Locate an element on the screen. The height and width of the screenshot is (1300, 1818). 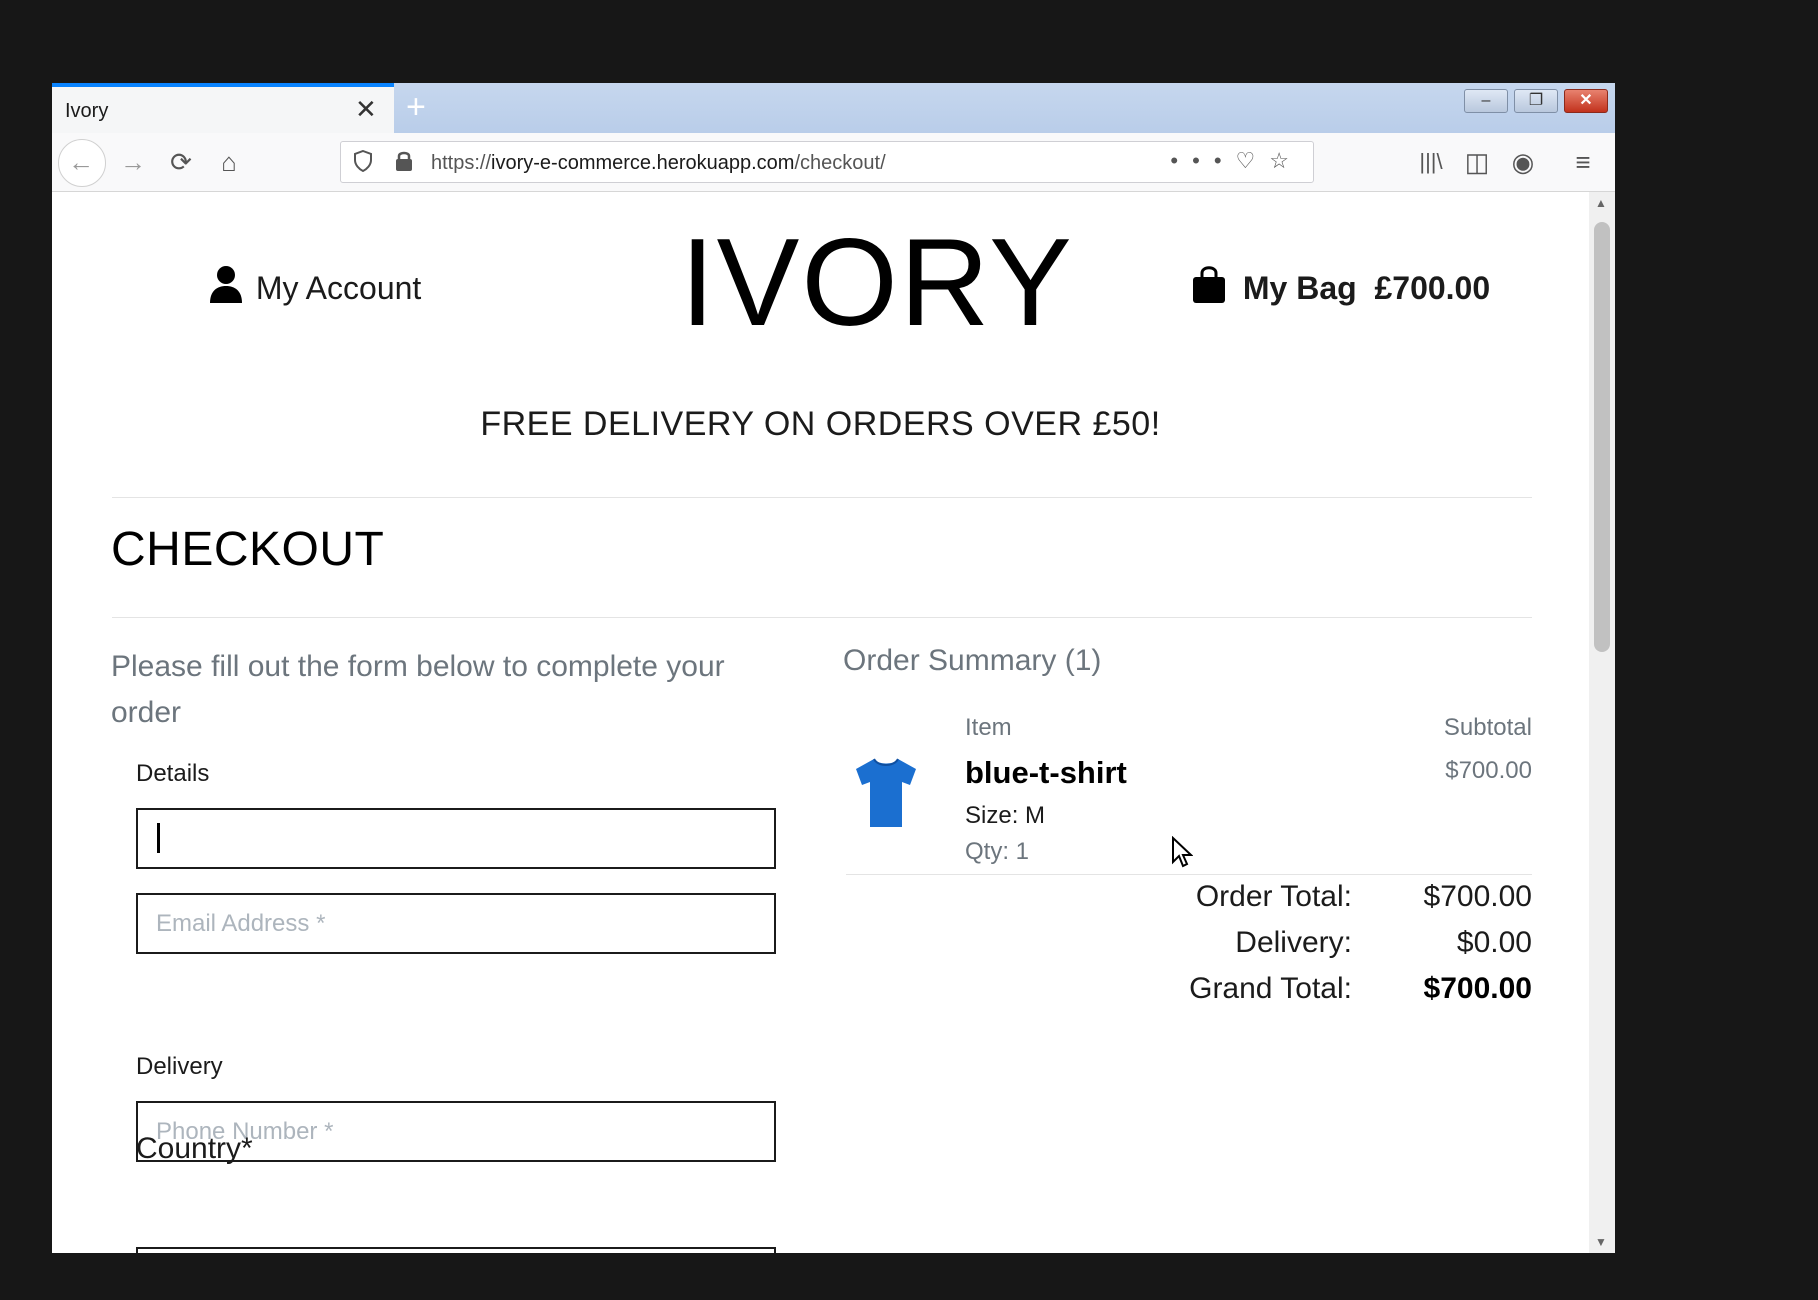
my-bag-link: My Bag £700.00 is located at coordinates (1341, 288).